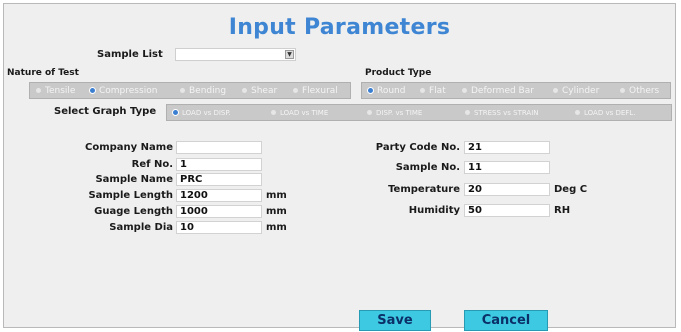 The height and width of the screenshot is (332, 681). What do you see at coordinates (60, 90) in the screenshot?
I see `radio-label: Tensile` at bounding box center [60, 90].